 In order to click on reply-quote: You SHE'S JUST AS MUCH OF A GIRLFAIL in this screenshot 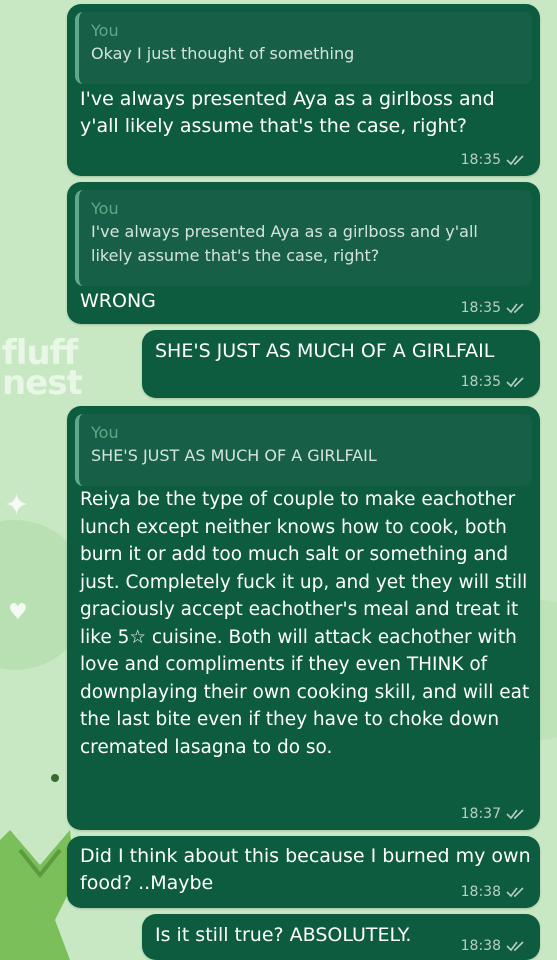, I will do `click(303, 450)`.